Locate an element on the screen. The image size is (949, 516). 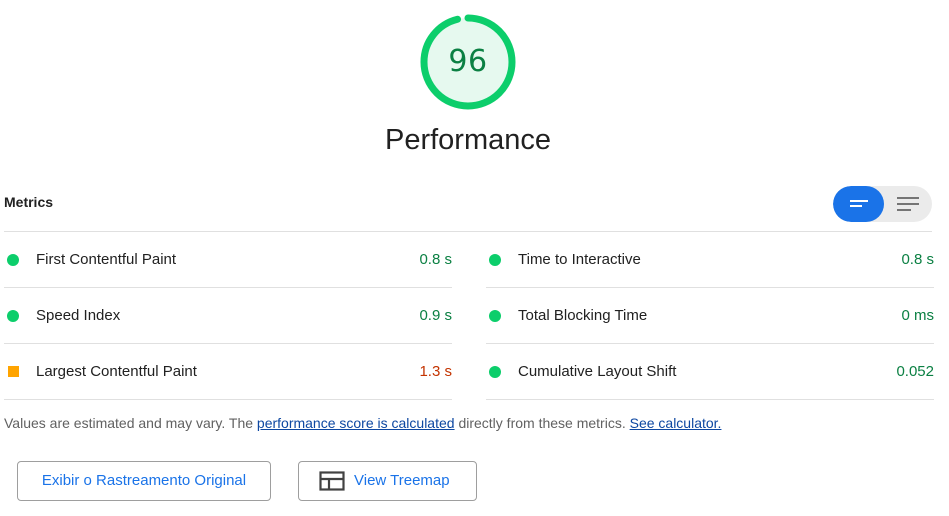
metric-row: Speed Index 0.9 s is located at coordinates (228, 316).